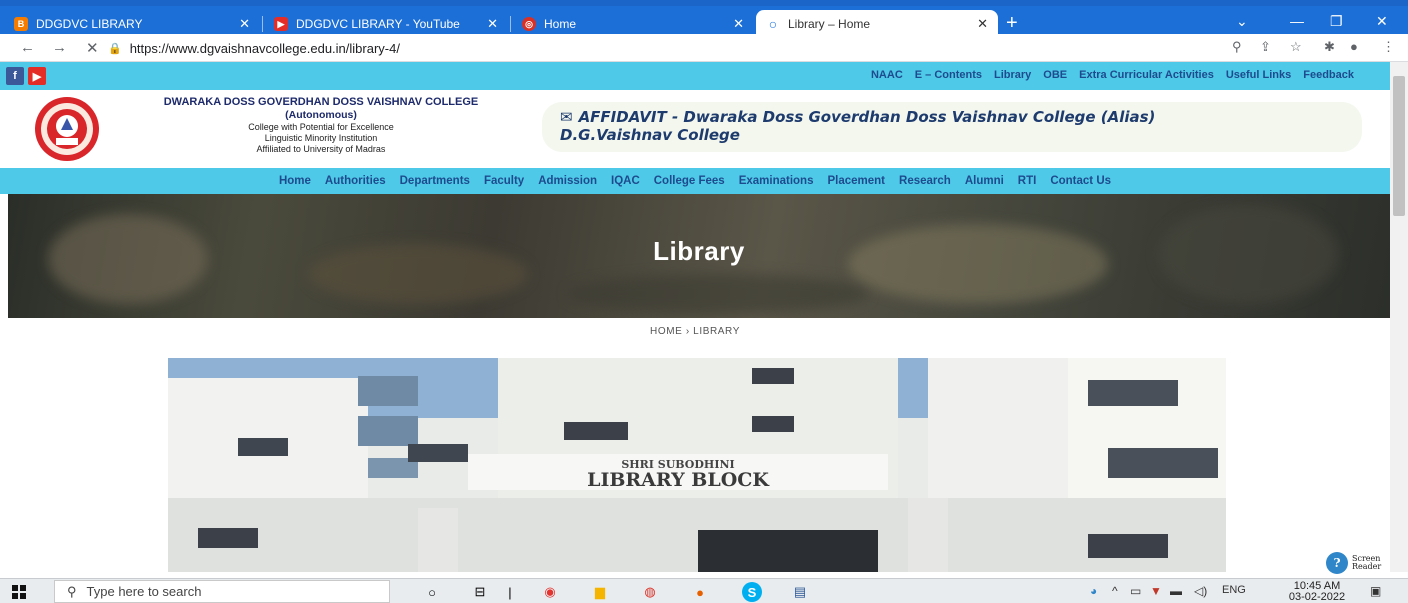 Image resolution: width=1408 pixels, height=603 pixels. Describe the element at coordinates (1012, 75) in the screenshot. I see `top-link-library: Library` at that location.